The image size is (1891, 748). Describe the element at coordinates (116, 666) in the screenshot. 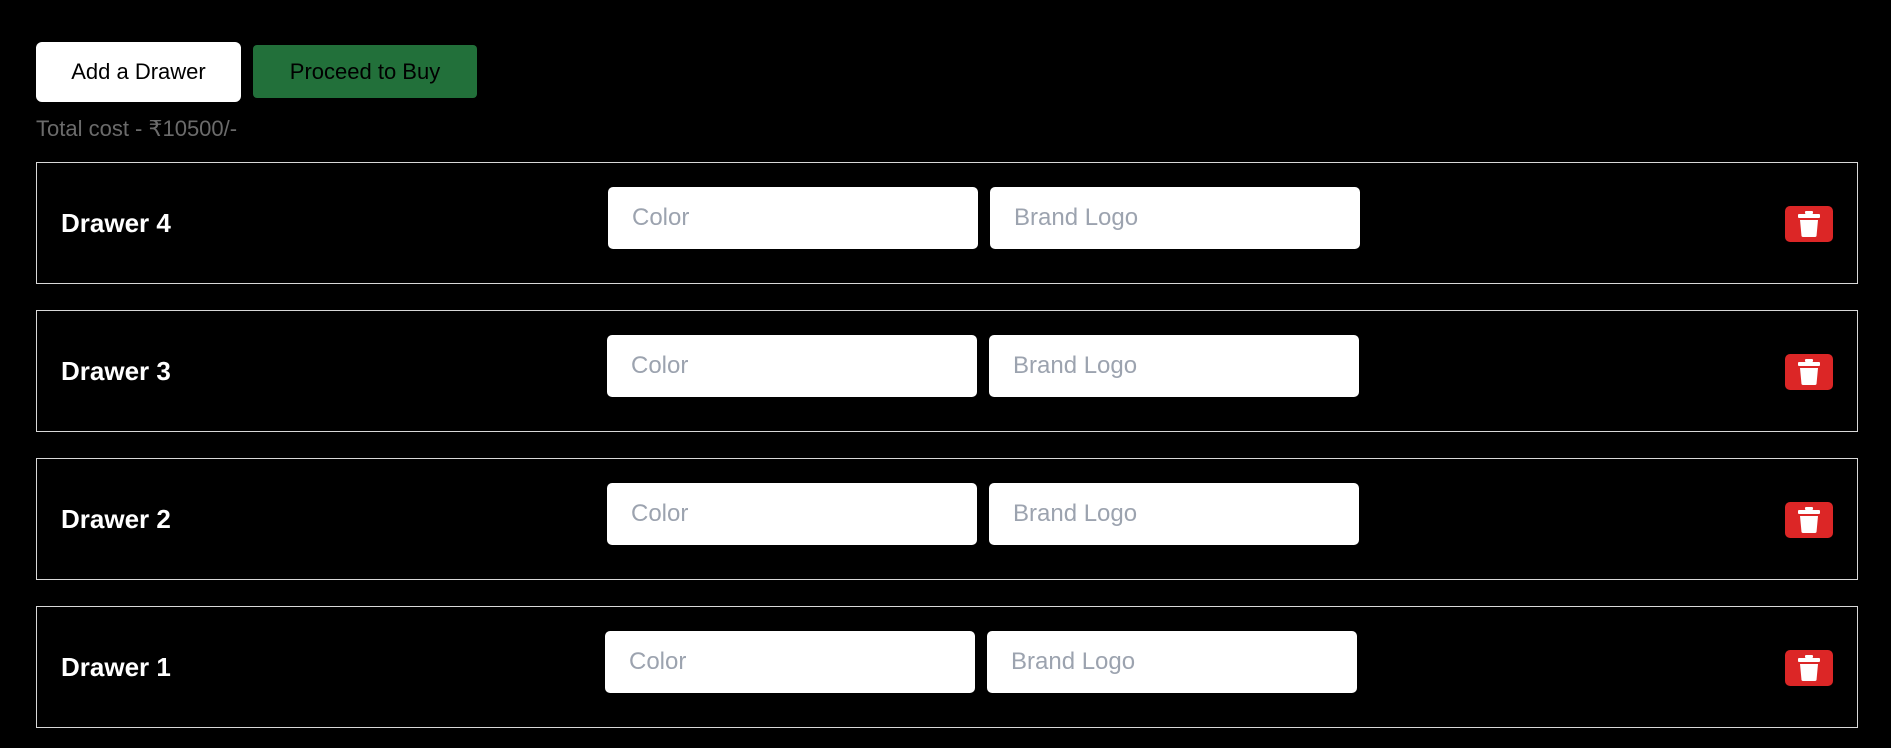

I see `drawer-title: Drawer 1` at that location.